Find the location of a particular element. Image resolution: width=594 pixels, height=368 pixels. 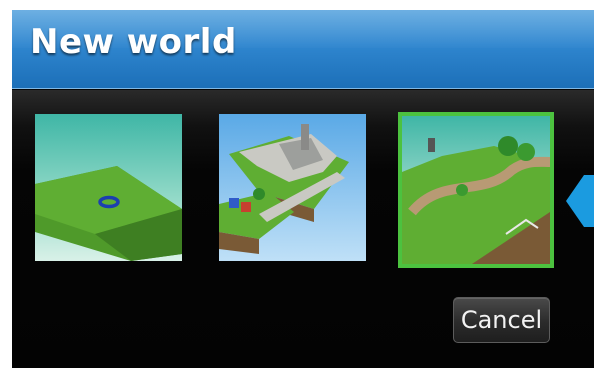

dialog-title: New world is located at coordinates (133, 42).